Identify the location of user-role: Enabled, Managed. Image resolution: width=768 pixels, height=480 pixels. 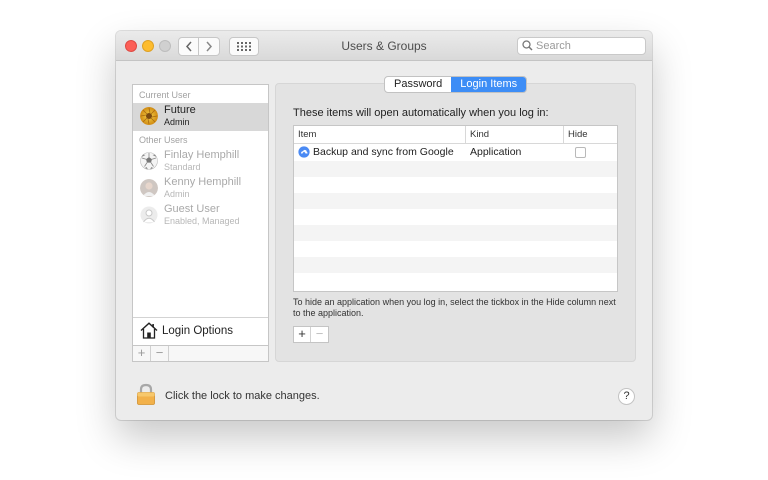
(202, 221).